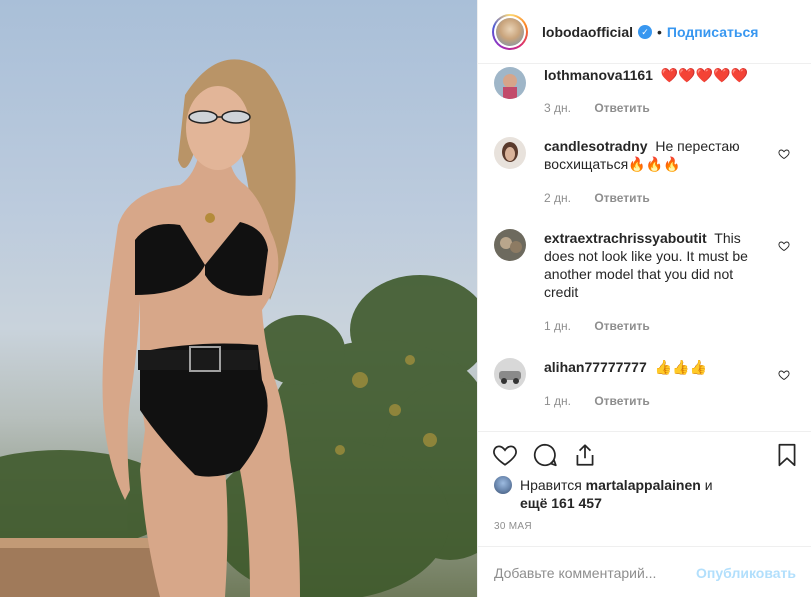 Image resolution: width=811 pixels, height=597 pixels. I want to click on post-header: lobodaofficial ✓ • Подписаться, so click(644, 32).